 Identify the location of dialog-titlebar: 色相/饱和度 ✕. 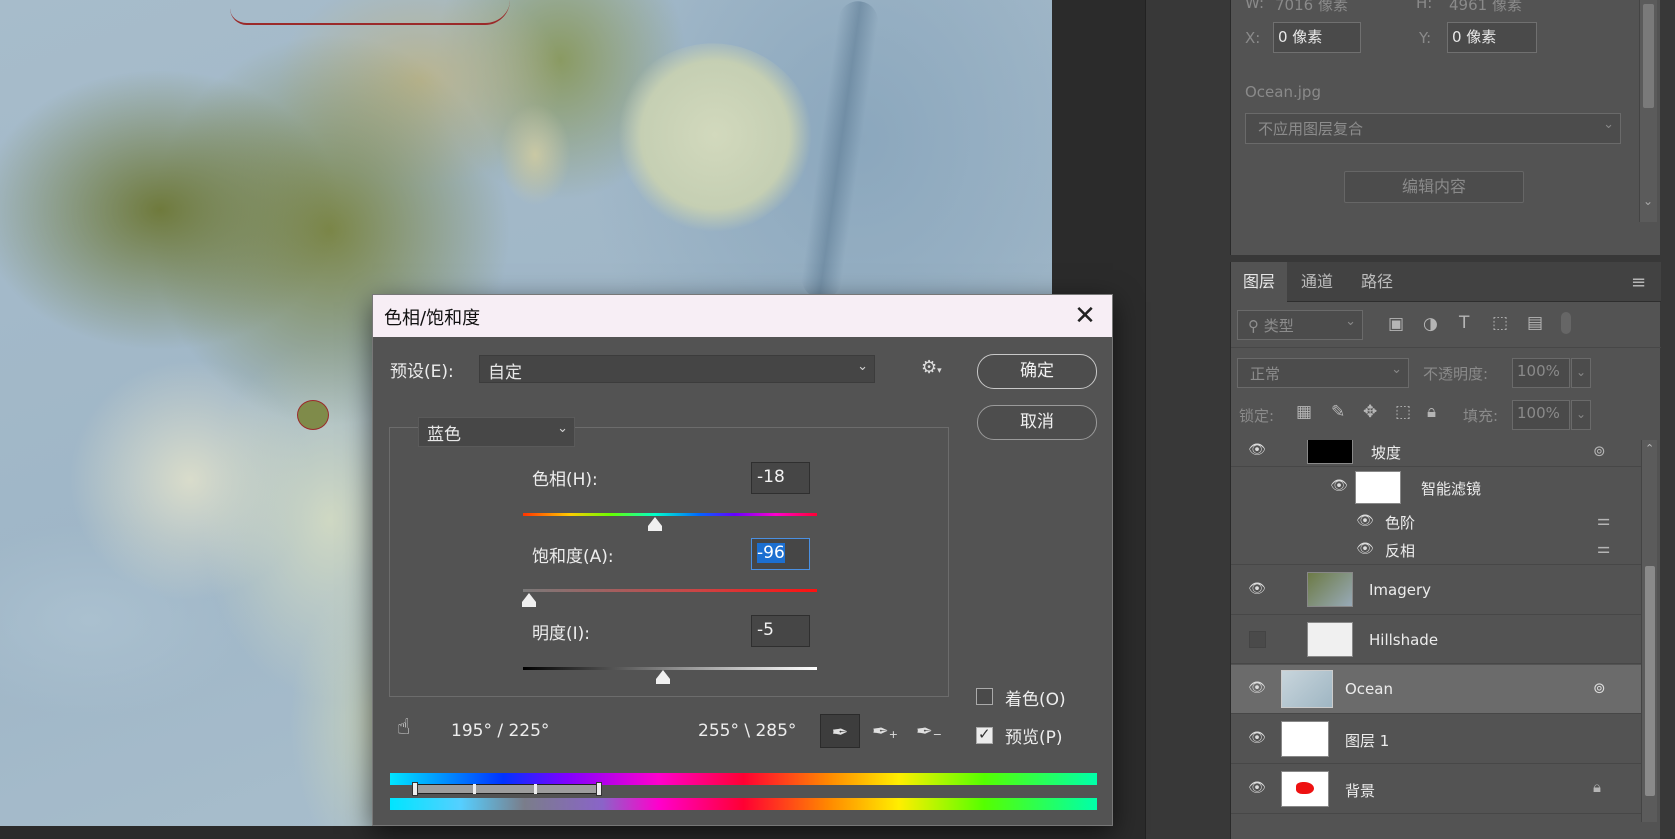
(742, 316).